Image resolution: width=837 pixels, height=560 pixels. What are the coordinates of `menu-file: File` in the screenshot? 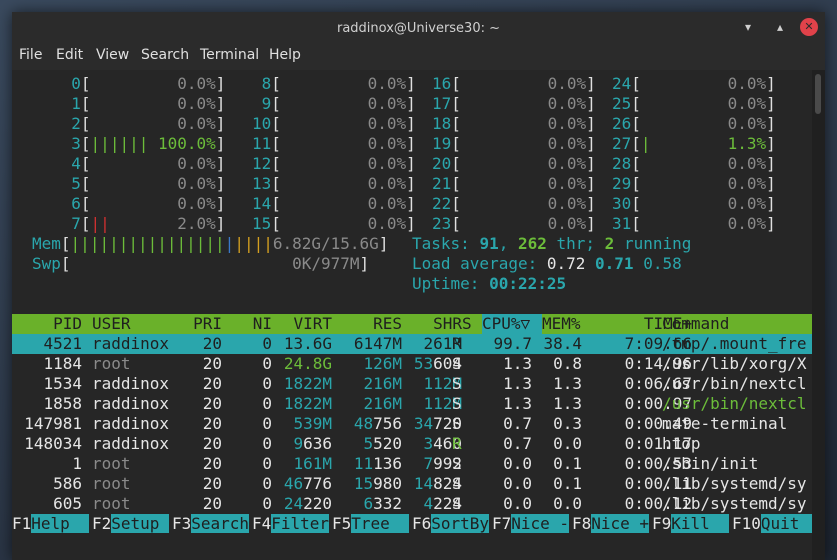 It's located at (30, 55).